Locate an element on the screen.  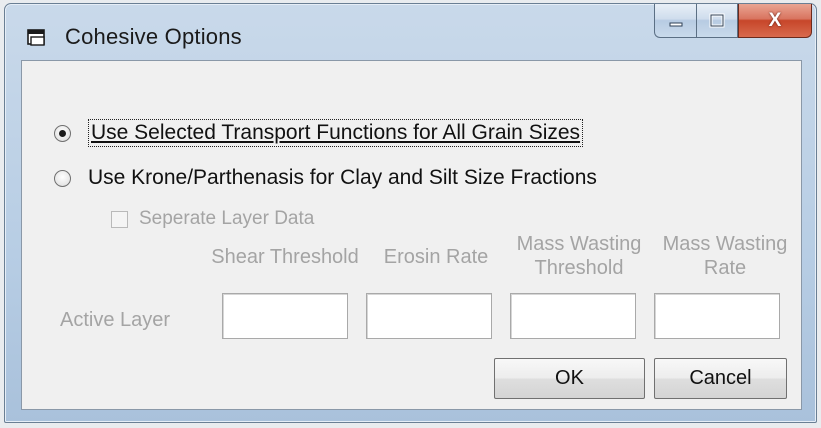
column-header-mass-wasting-threshold: Mass Wasting Threshold is located at coordinates (579, 256).